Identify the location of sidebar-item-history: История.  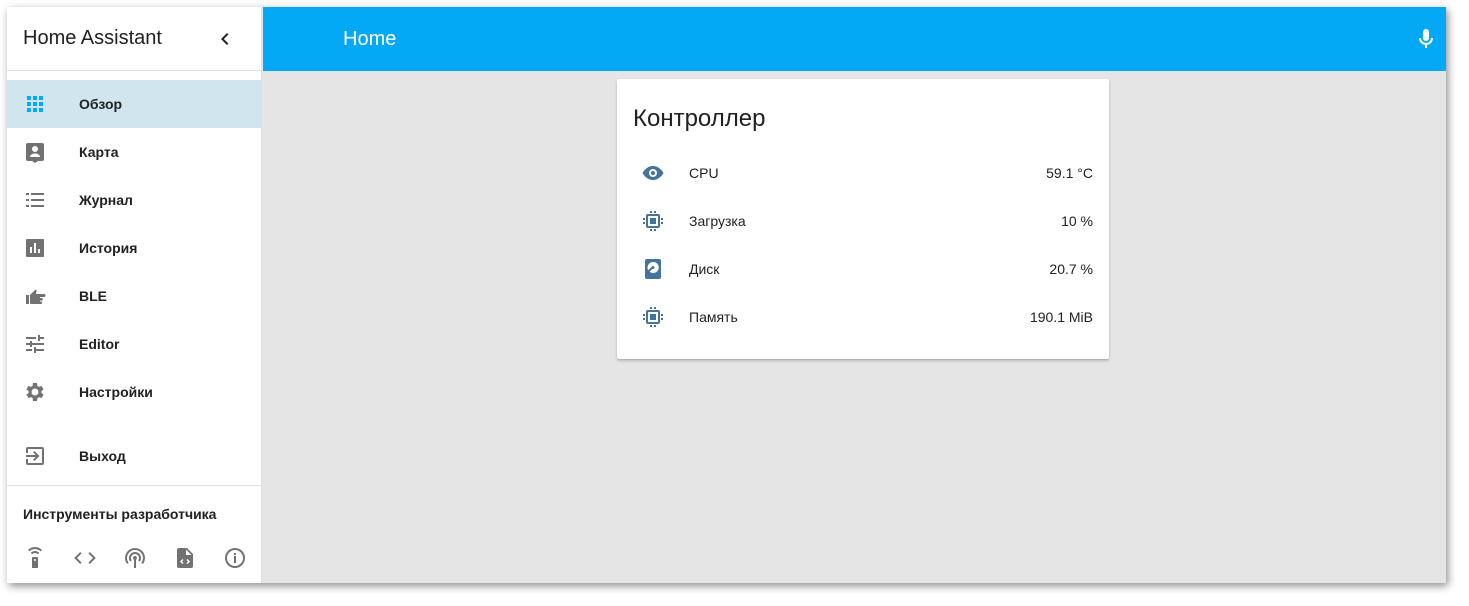
(134, 248).